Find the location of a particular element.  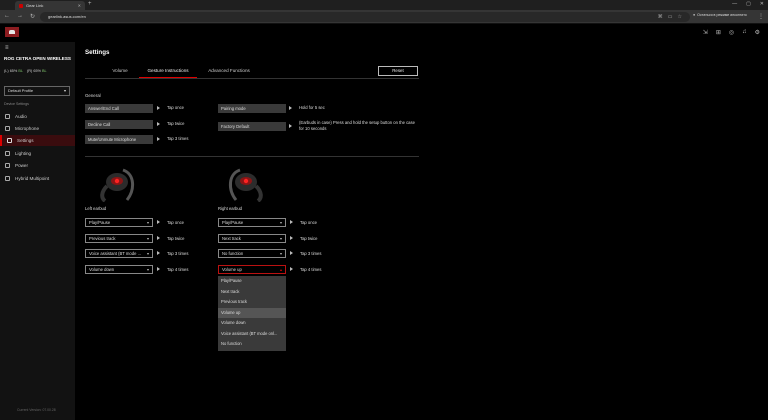

section-label: Device Settings is located at coordinates (16, 104).